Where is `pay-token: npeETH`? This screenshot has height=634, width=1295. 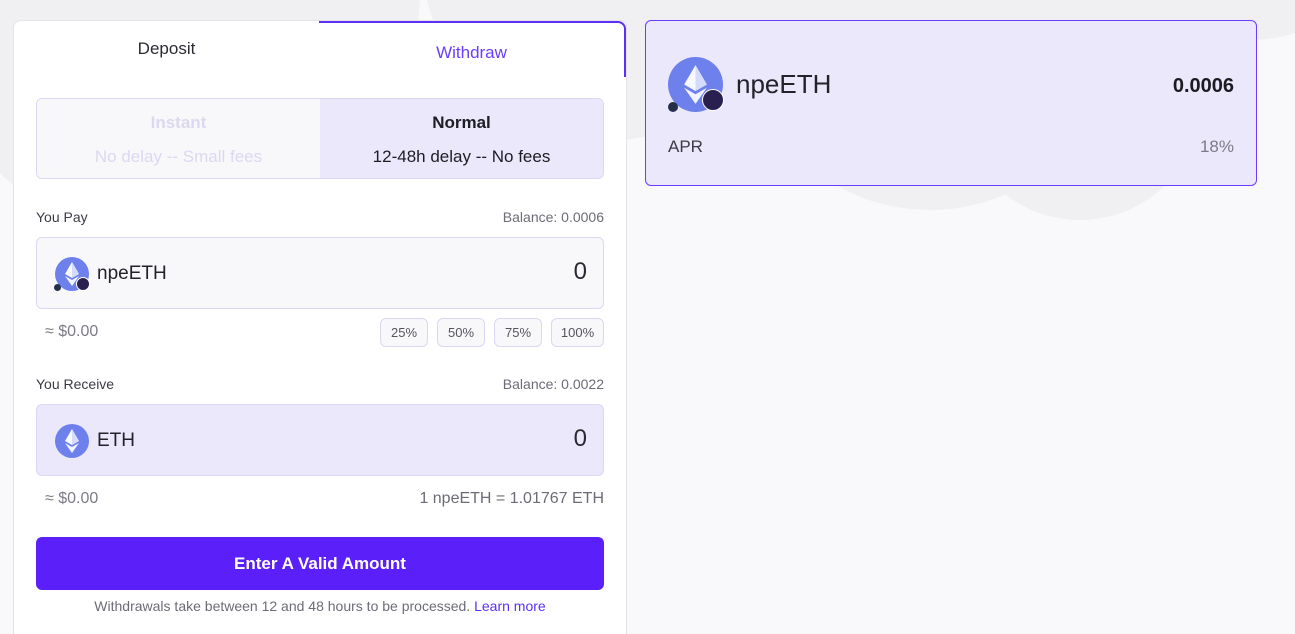 pay-token: npeETH is located at coordinates (110, 274).